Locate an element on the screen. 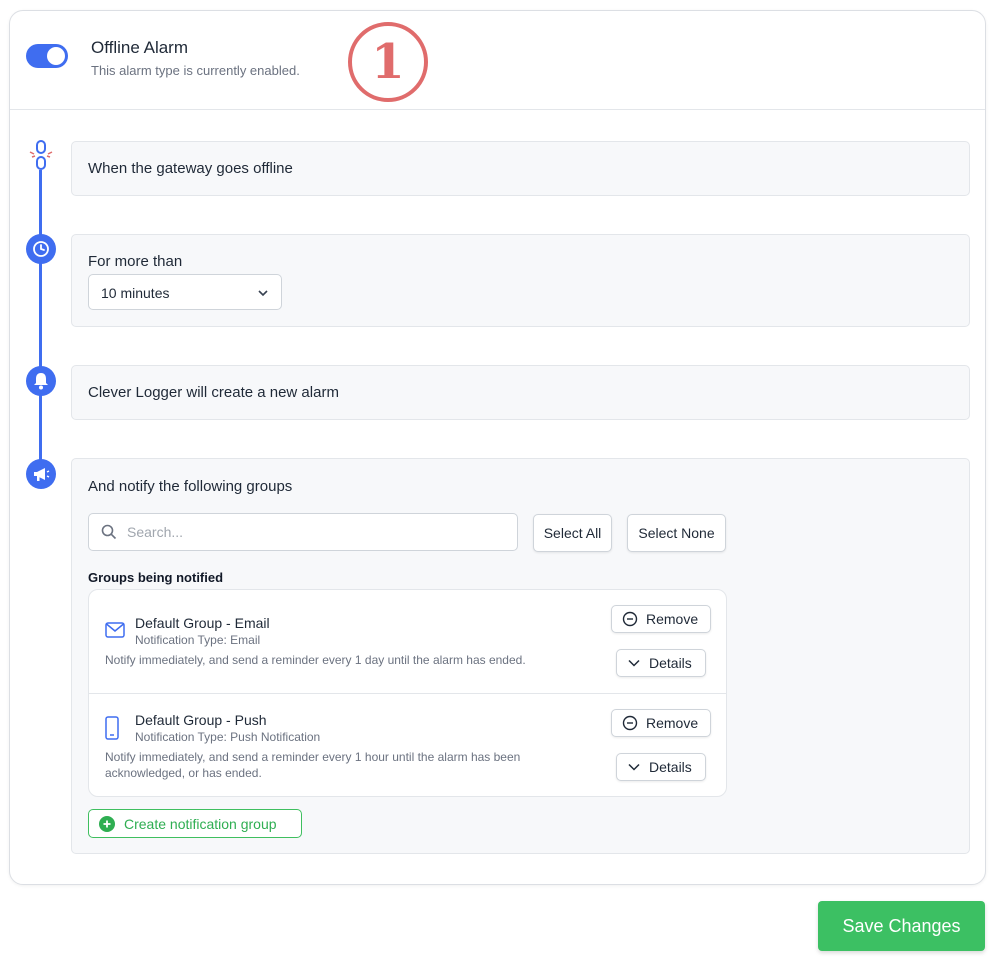  plus-circle-icon is located at coordinates (107, 823).